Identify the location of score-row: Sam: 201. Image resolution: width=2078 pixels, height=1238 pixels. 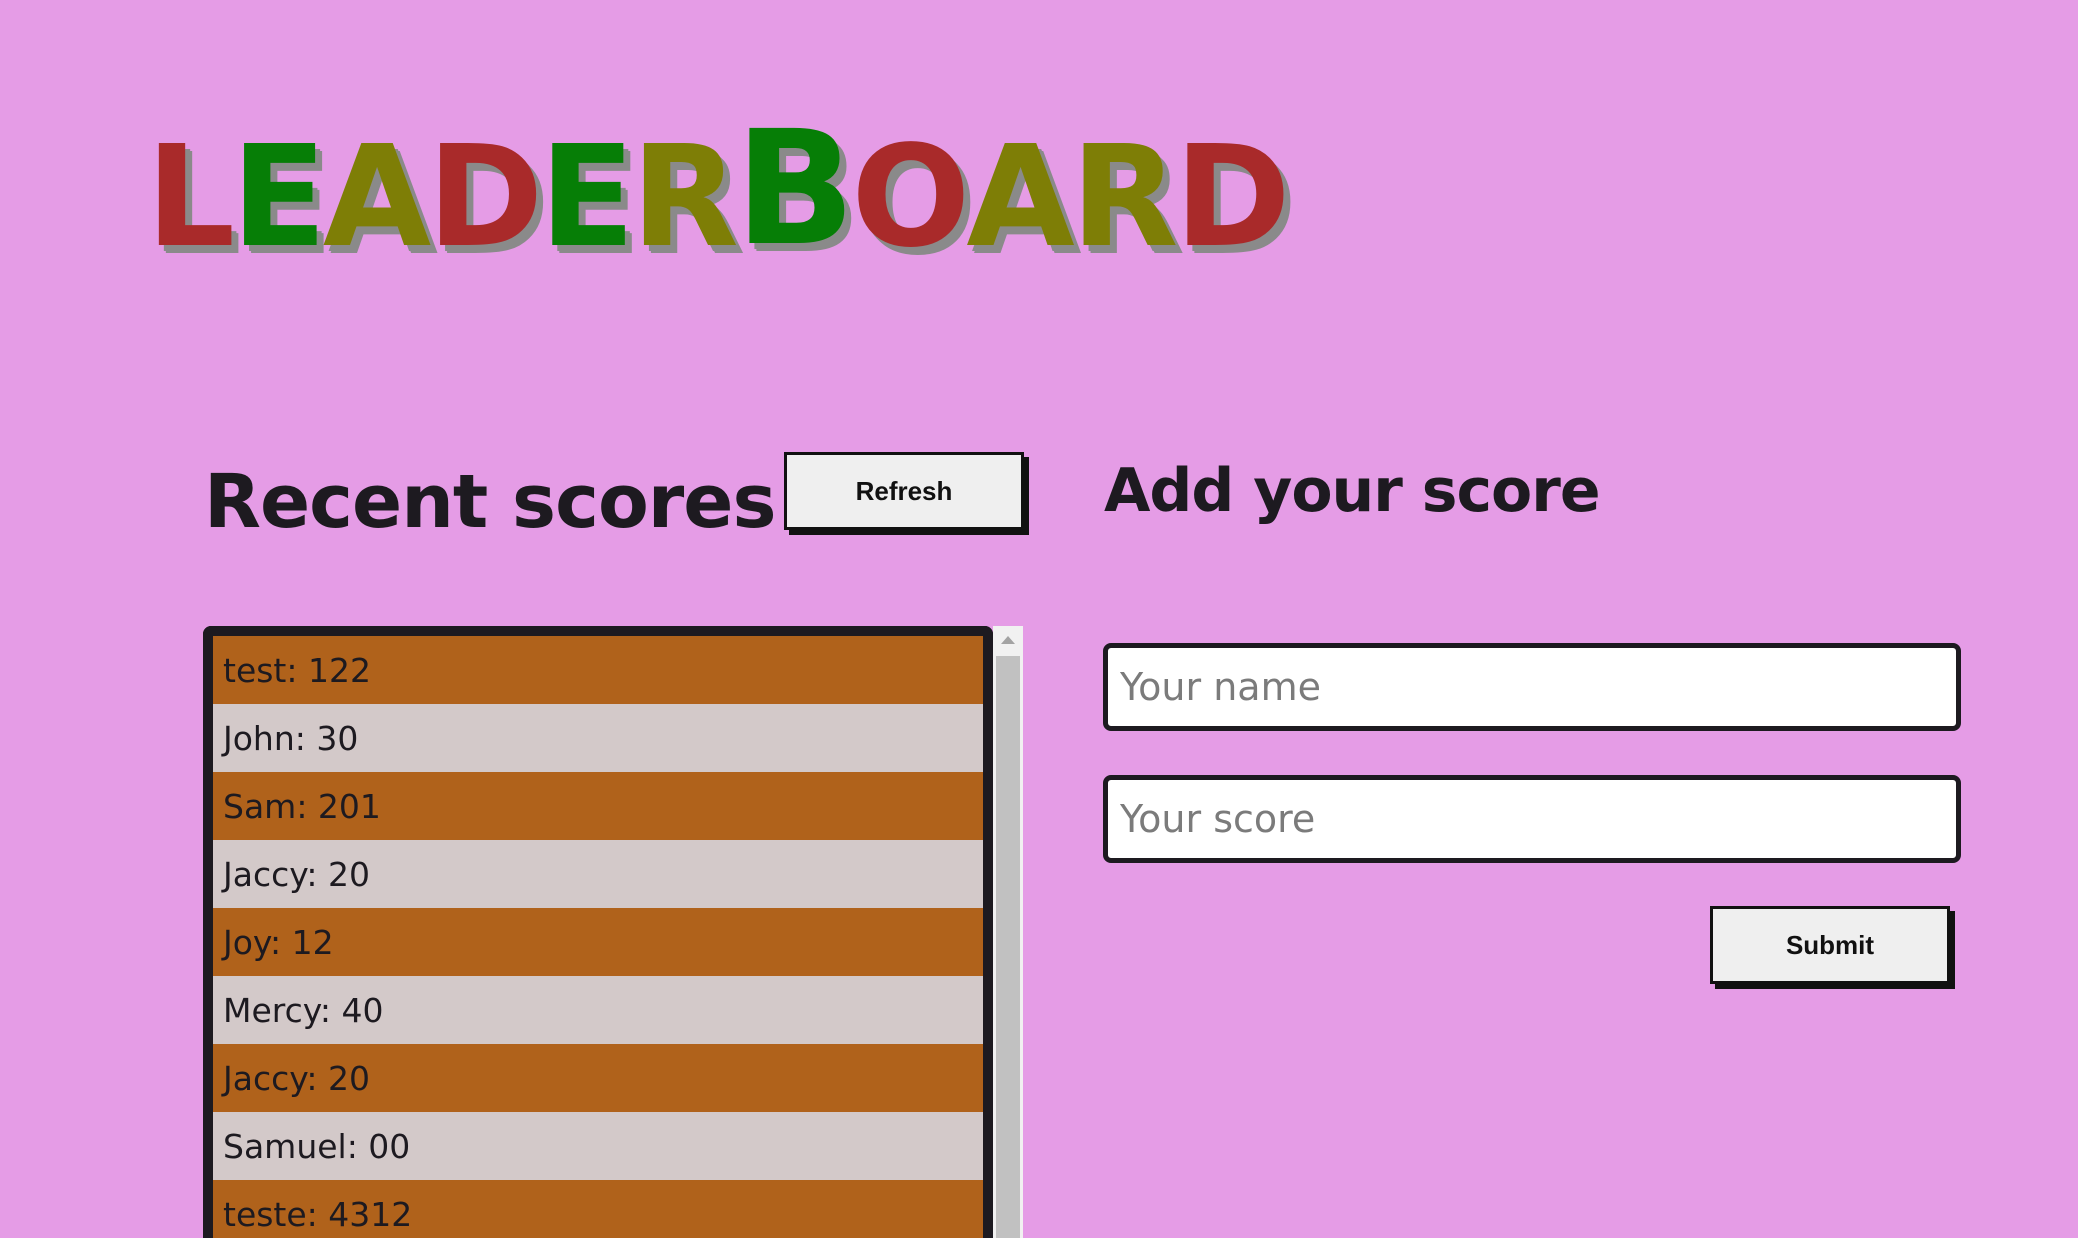
(598, 806).